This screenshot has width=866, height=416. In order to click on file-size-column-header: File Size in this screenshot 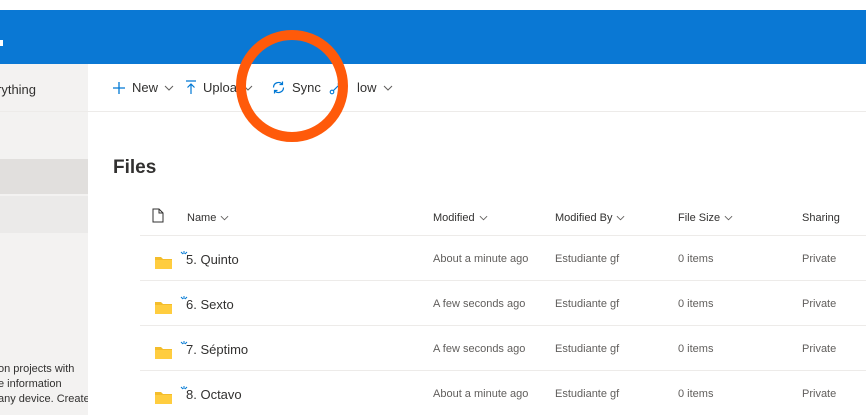, I will do `click(705, 218)`.